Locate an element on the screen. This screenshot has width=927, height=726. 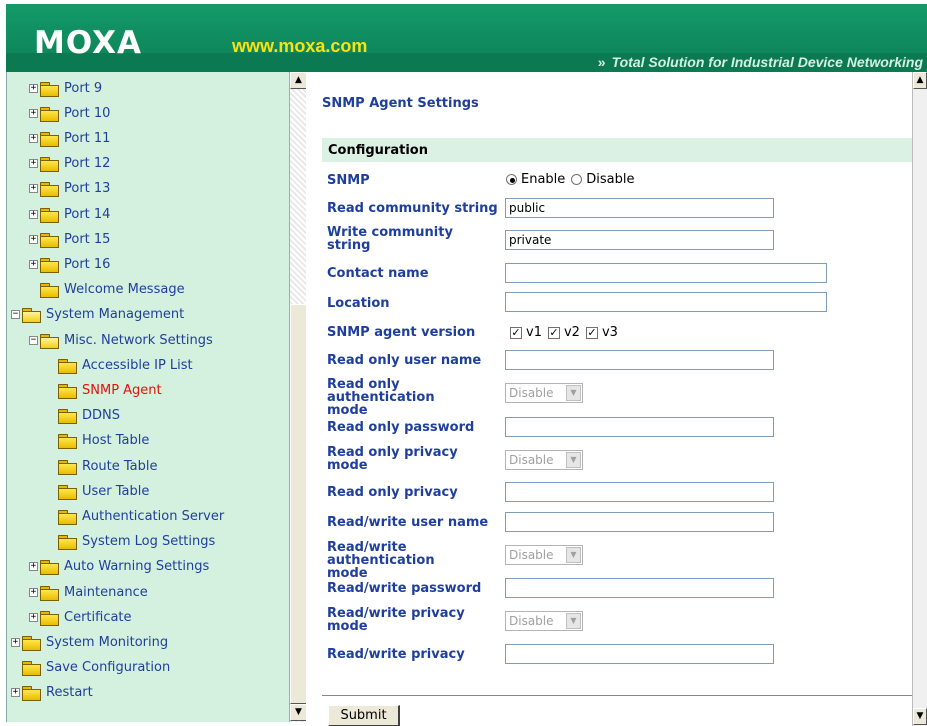
tree-item-label: User Table is located at coordinates (115, 491).